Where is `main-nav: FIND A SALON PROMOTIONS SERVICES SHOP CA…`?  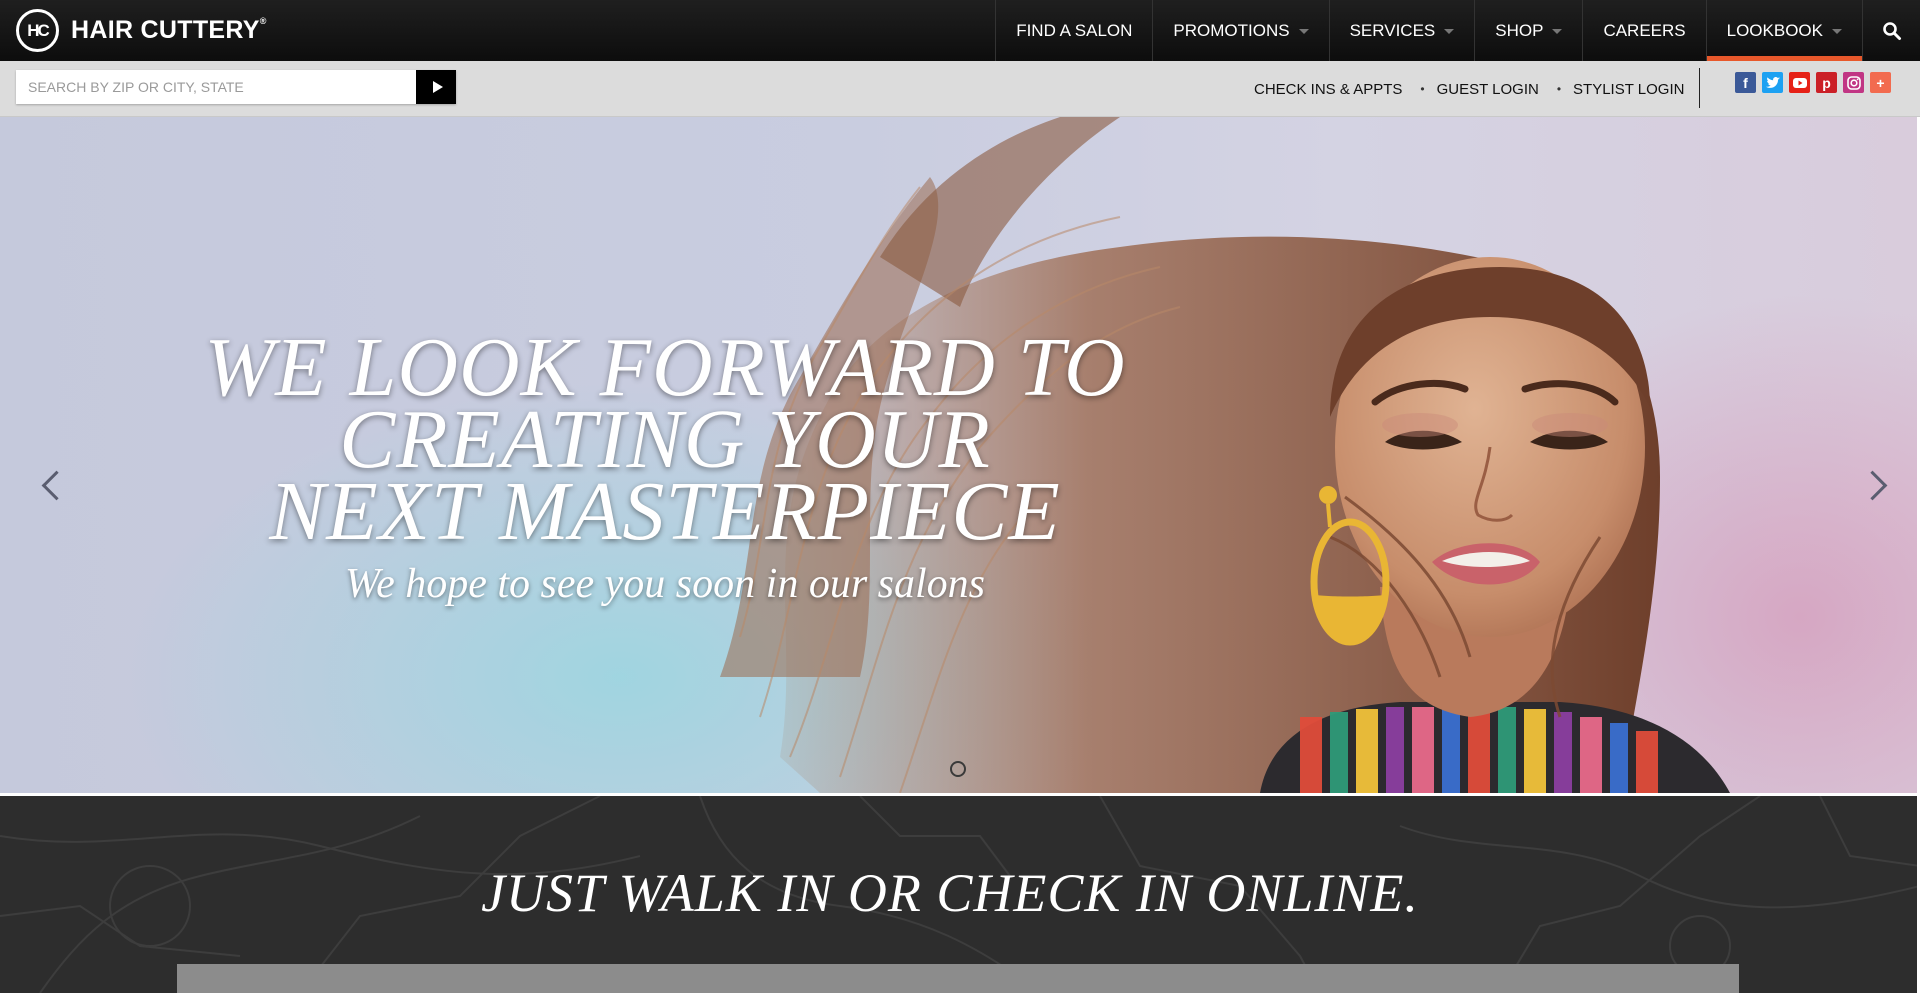 main-nav: FIND A SALON PROMOTIONS SERVICES SHOP CA… is located at coordinates (1457, 30).